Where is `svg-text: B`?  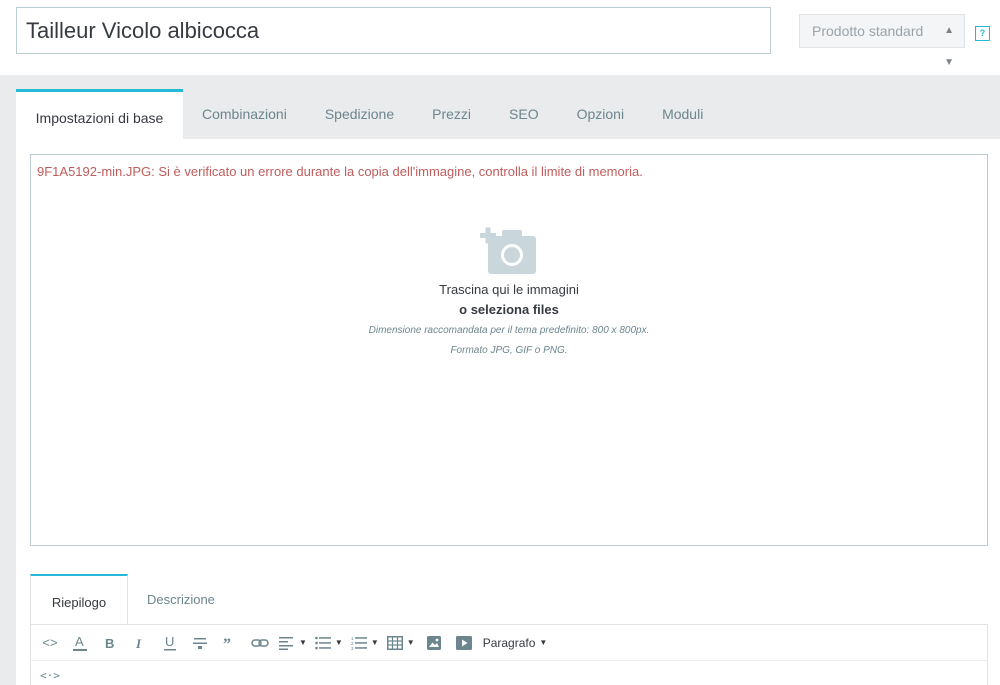 svg-text: B is located at coordinates (109, 643).